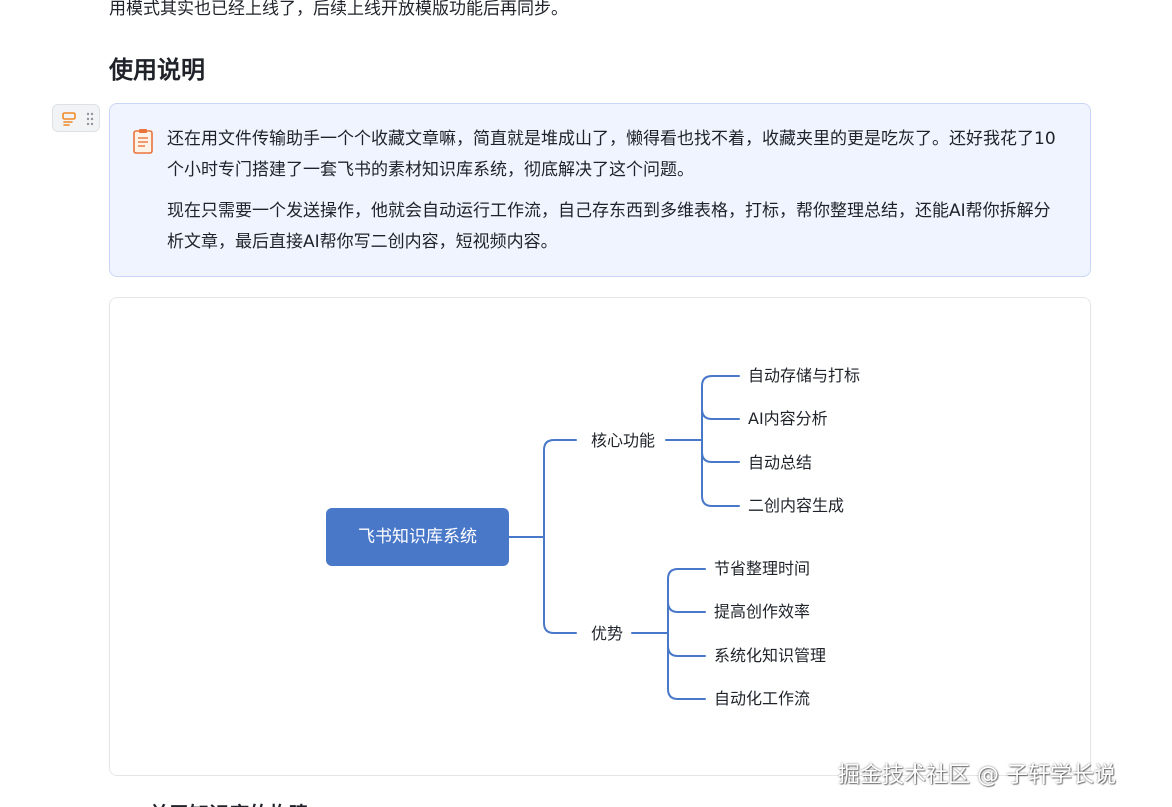 This screenshot has height=807, width=1172. I want to click on next-heading-partial: 一、关于知识库的构建, so click(209, 801).